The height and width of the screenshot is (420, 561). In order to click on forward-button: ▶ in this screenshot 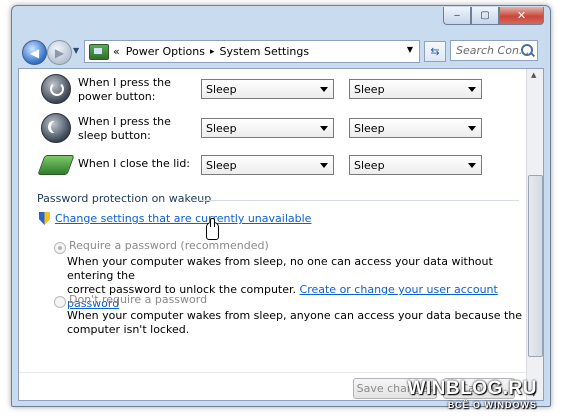, I will do `click(59, 52)`.